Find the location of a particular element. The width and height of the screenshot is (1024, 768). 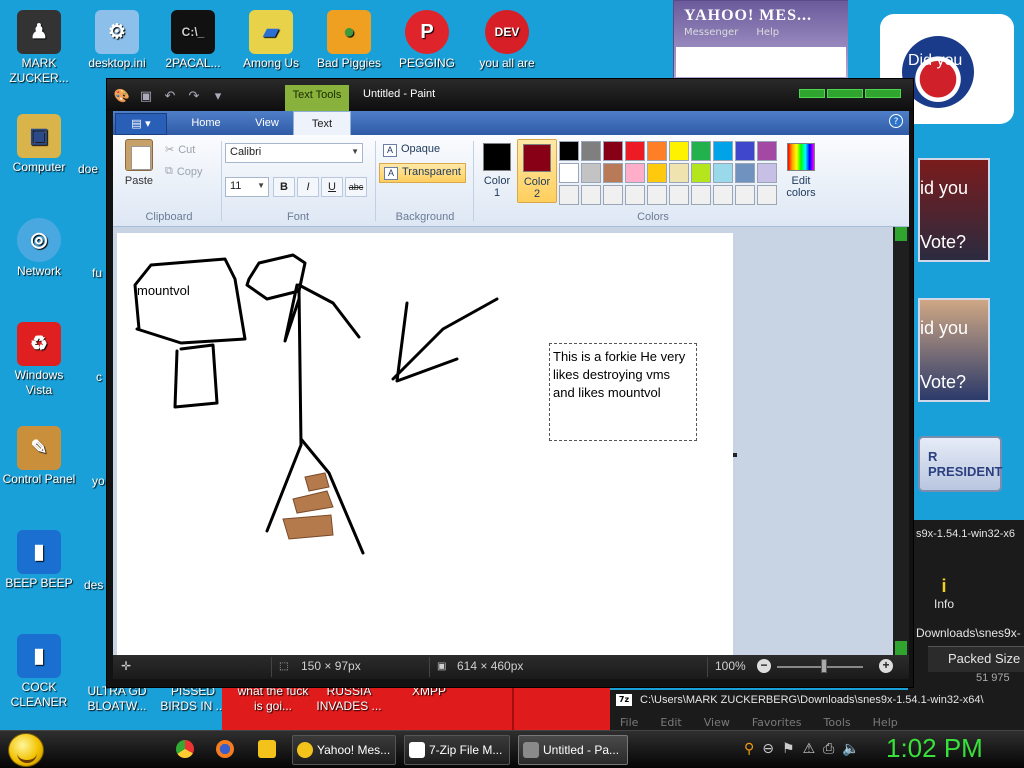

help-icon: ? is located at coordinates (896, 121).